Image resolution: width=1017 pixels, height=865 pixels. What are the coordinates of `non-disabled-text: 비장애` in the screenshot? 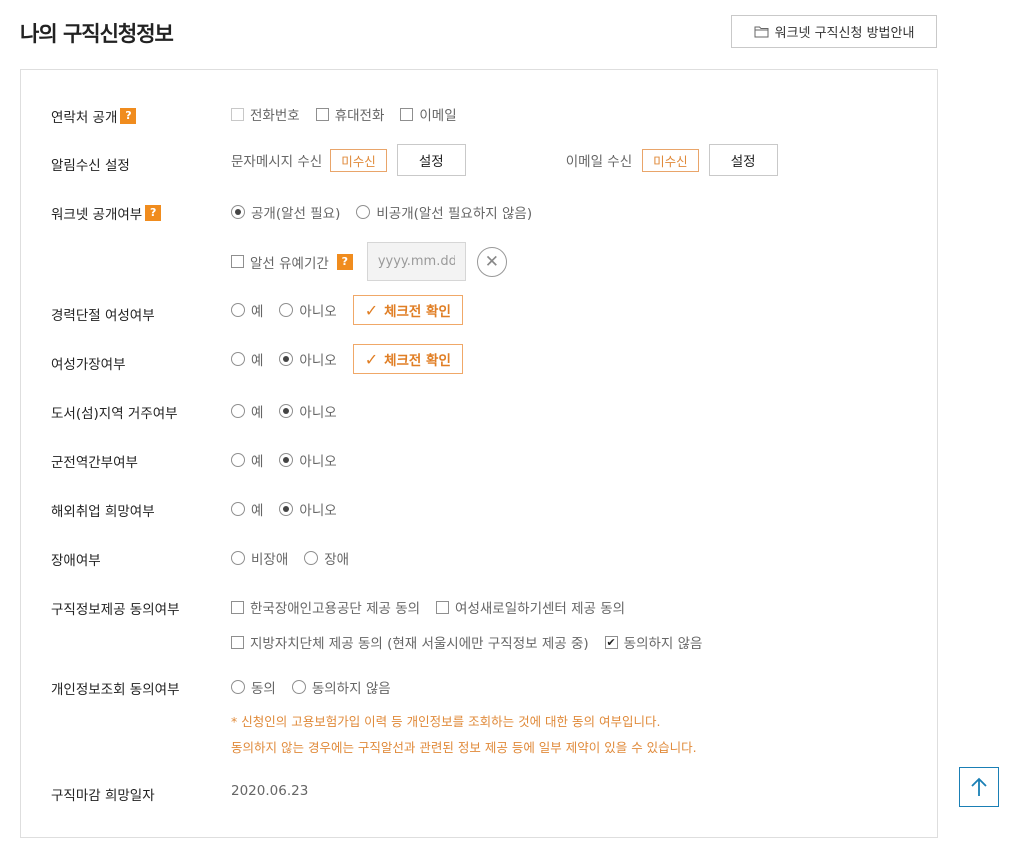 It's located at (270, 560).